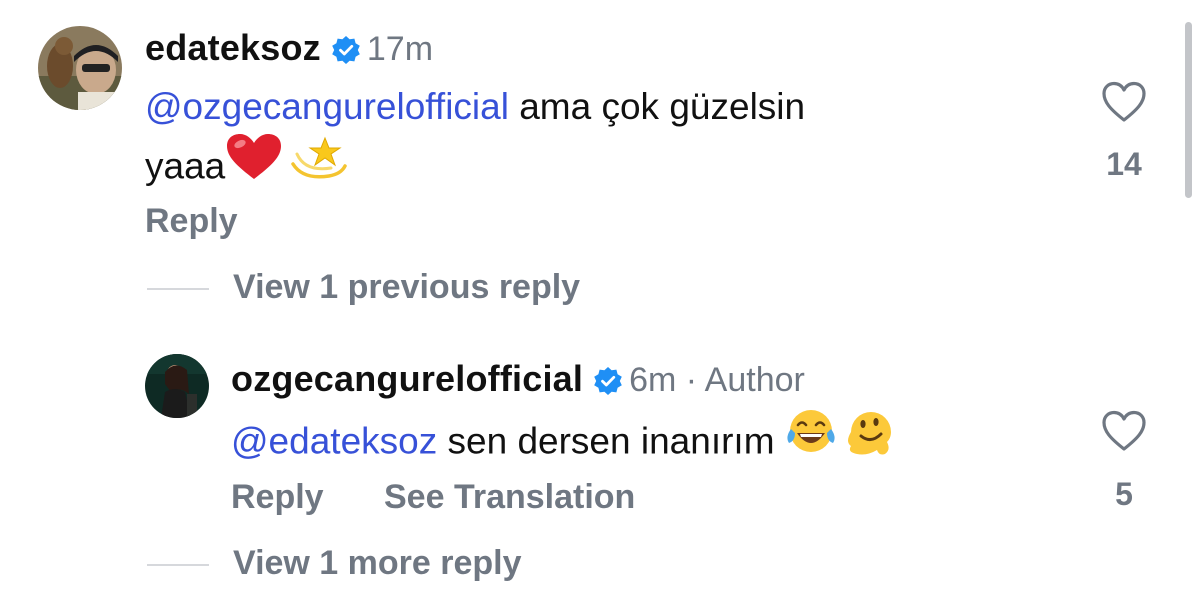  What do you see at coordinates (254, 164) in the screenshot?
I see `red-heart-icon` at bounding box center [254, 164].